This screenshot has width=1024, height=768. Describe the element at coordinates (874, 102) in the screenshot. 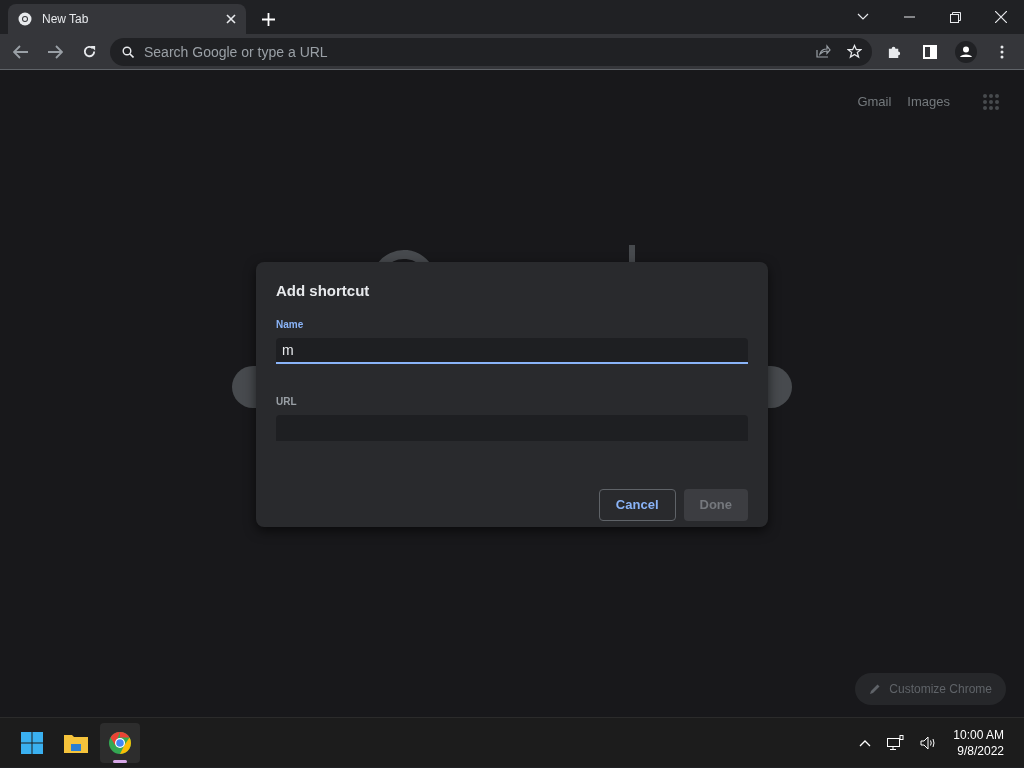

I see `header-link: Gmail` at that location.